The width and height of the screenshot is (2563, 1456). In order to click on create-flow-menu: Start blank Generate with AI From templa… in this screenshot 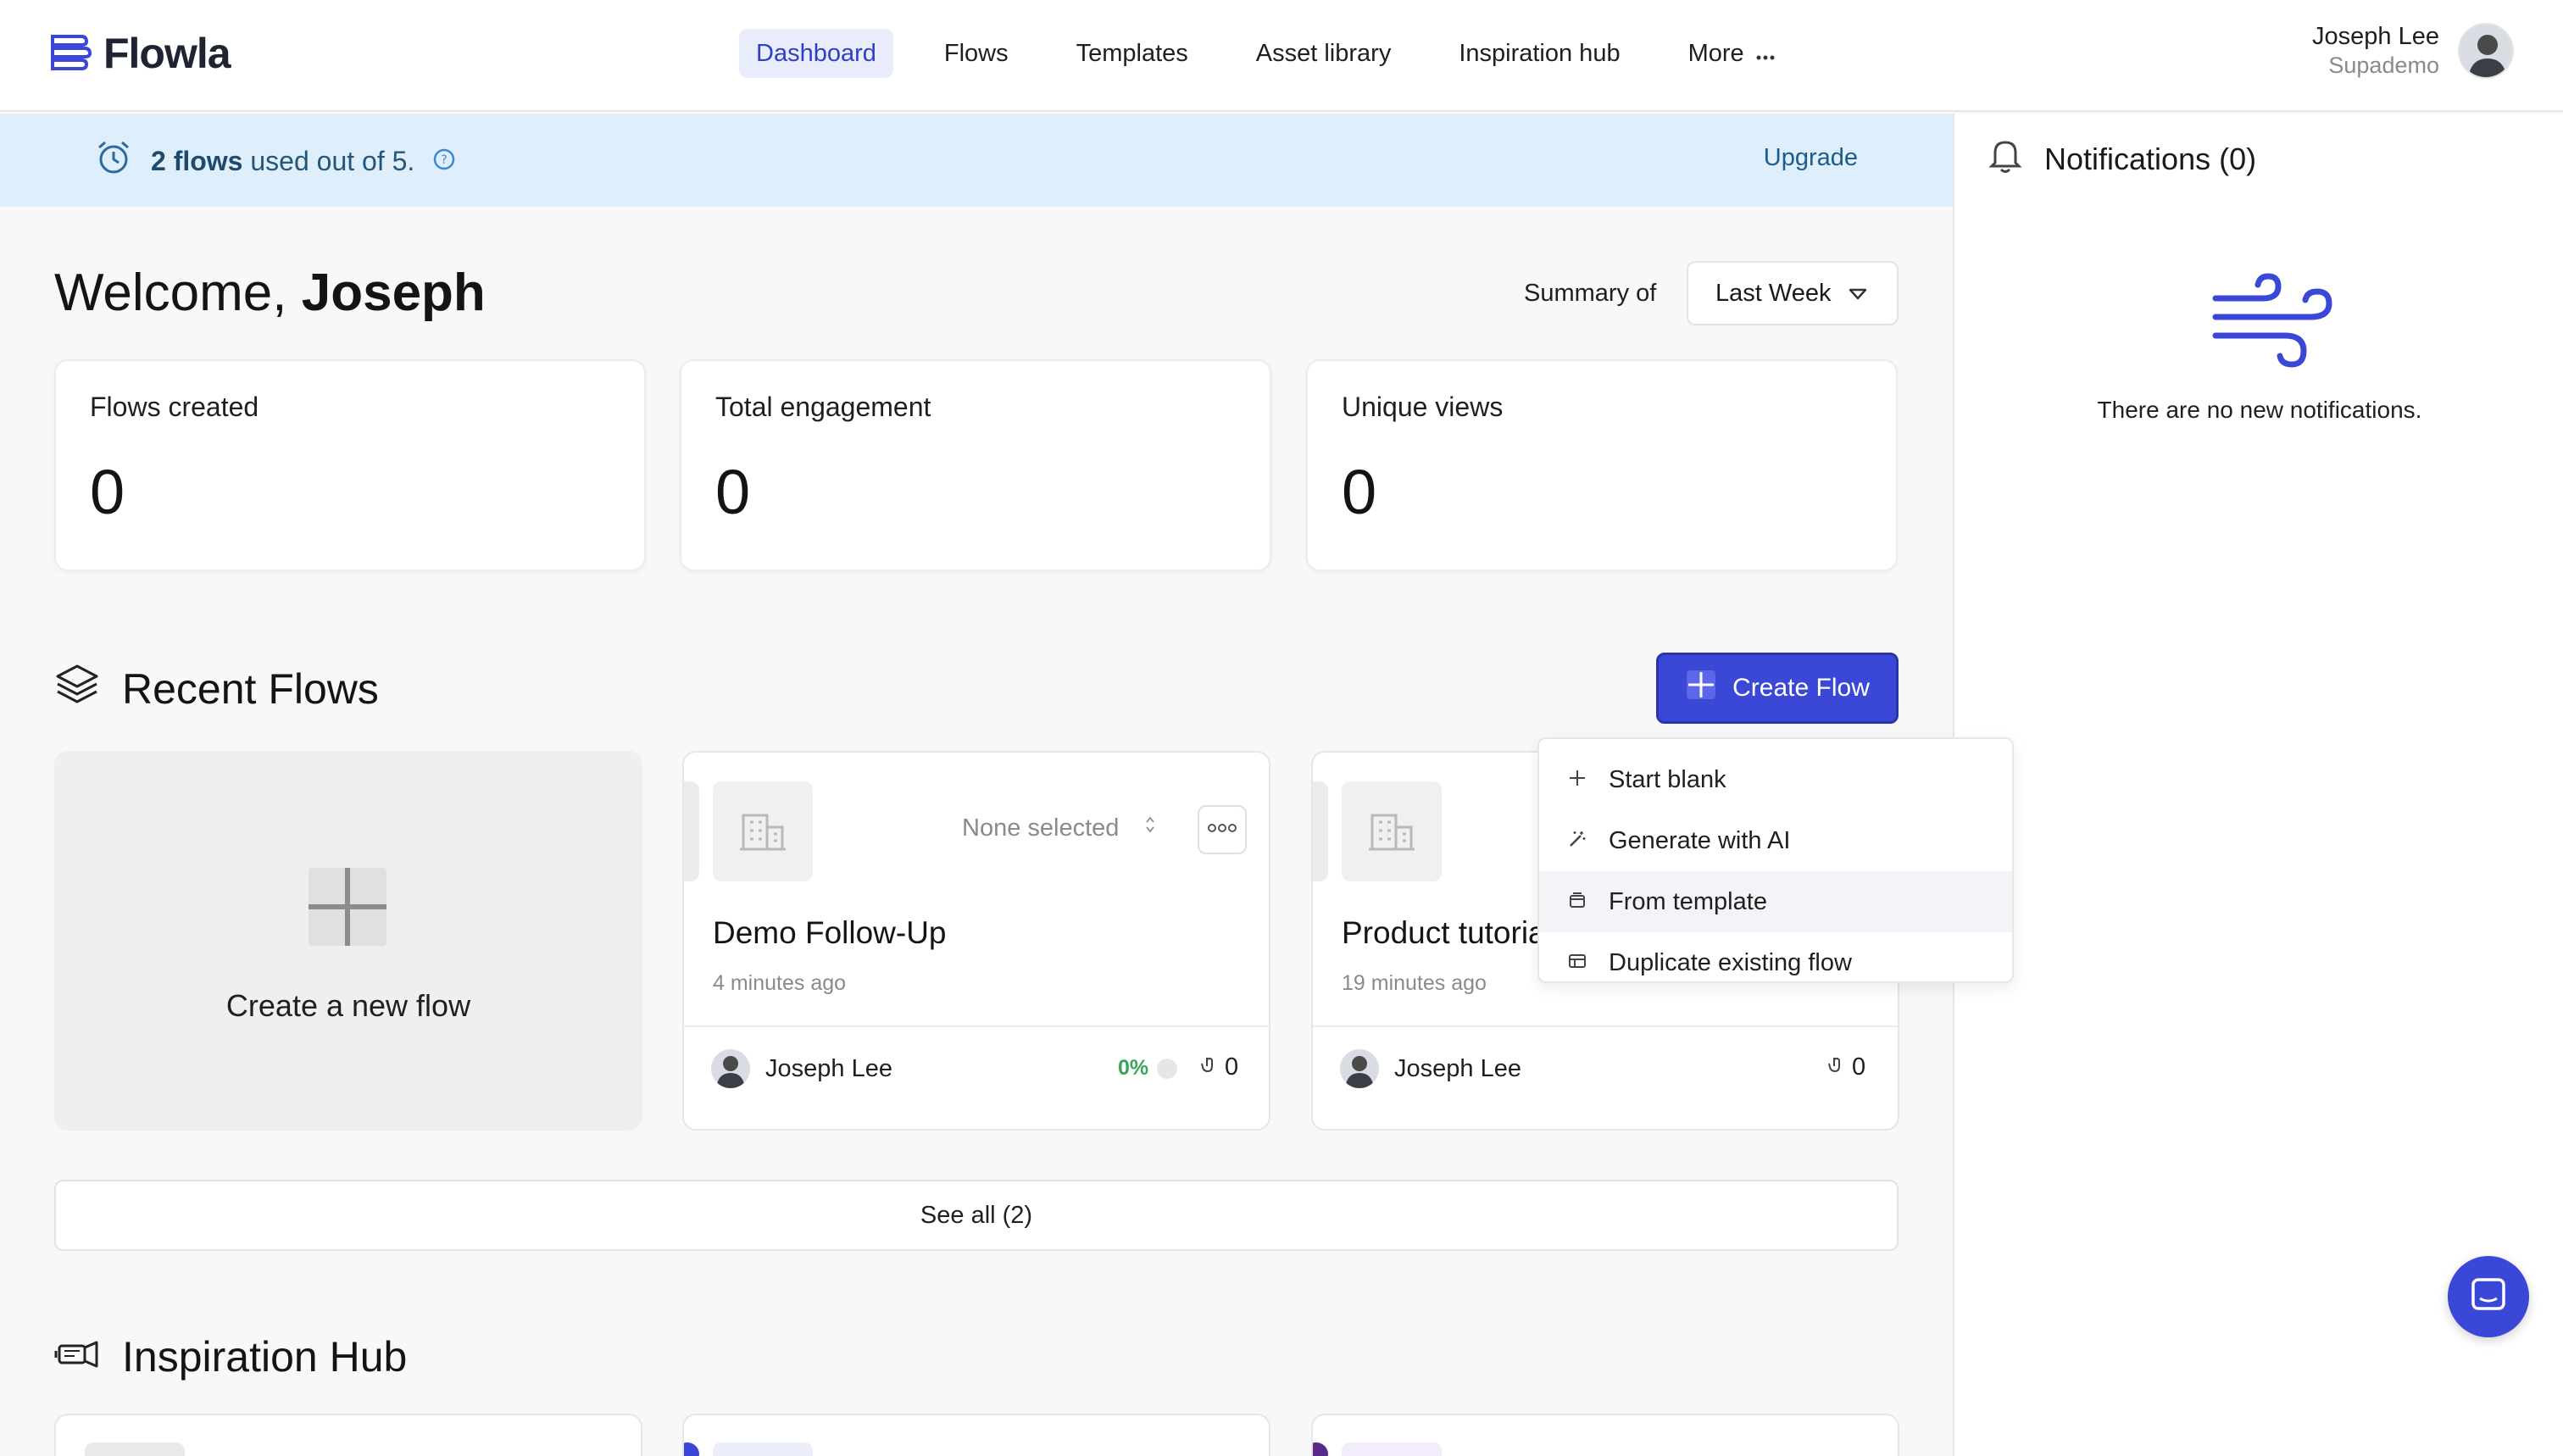, I will do `click(1775, 860)`.